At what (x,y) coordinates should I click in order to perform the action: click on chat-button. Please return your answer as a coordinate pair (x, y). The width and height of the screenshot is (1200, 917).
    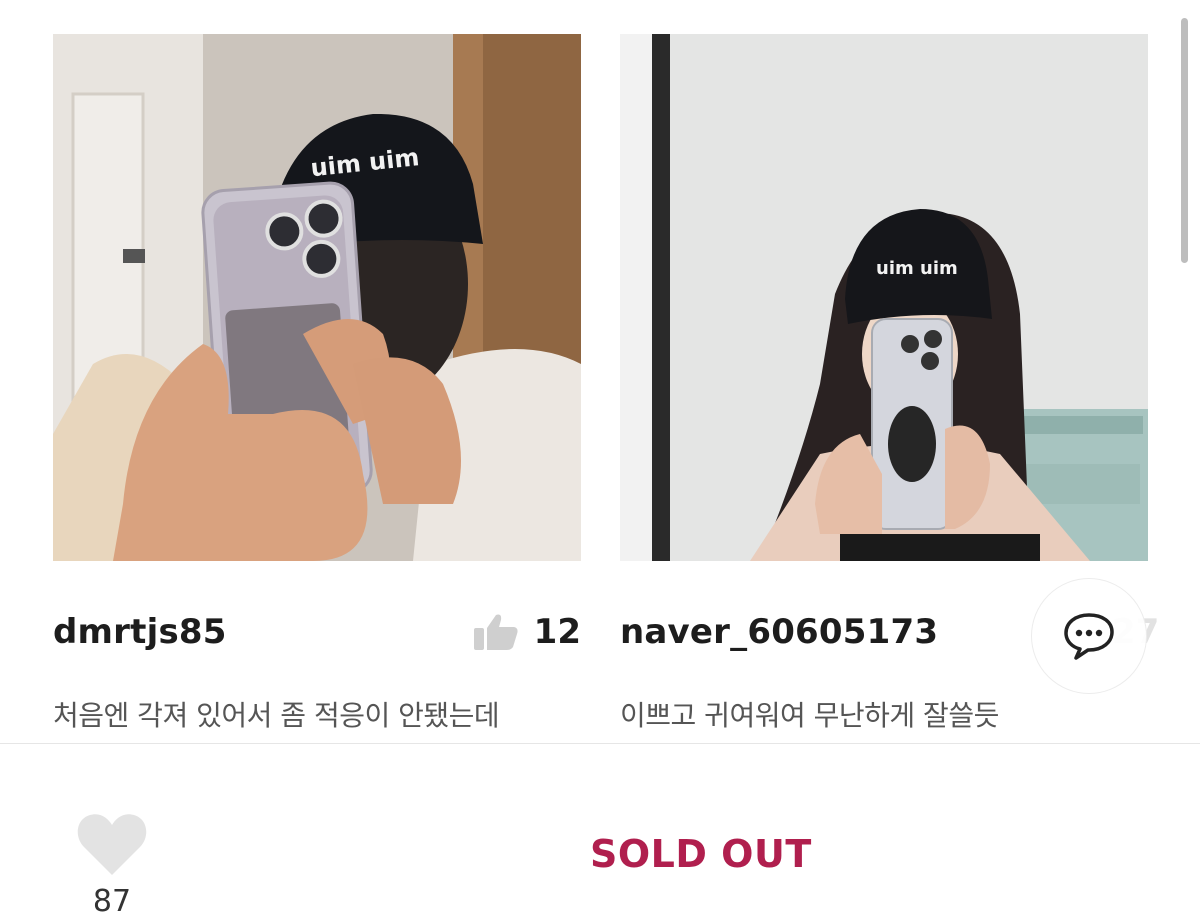
    Looking at the image, I should click on (1089, 636).